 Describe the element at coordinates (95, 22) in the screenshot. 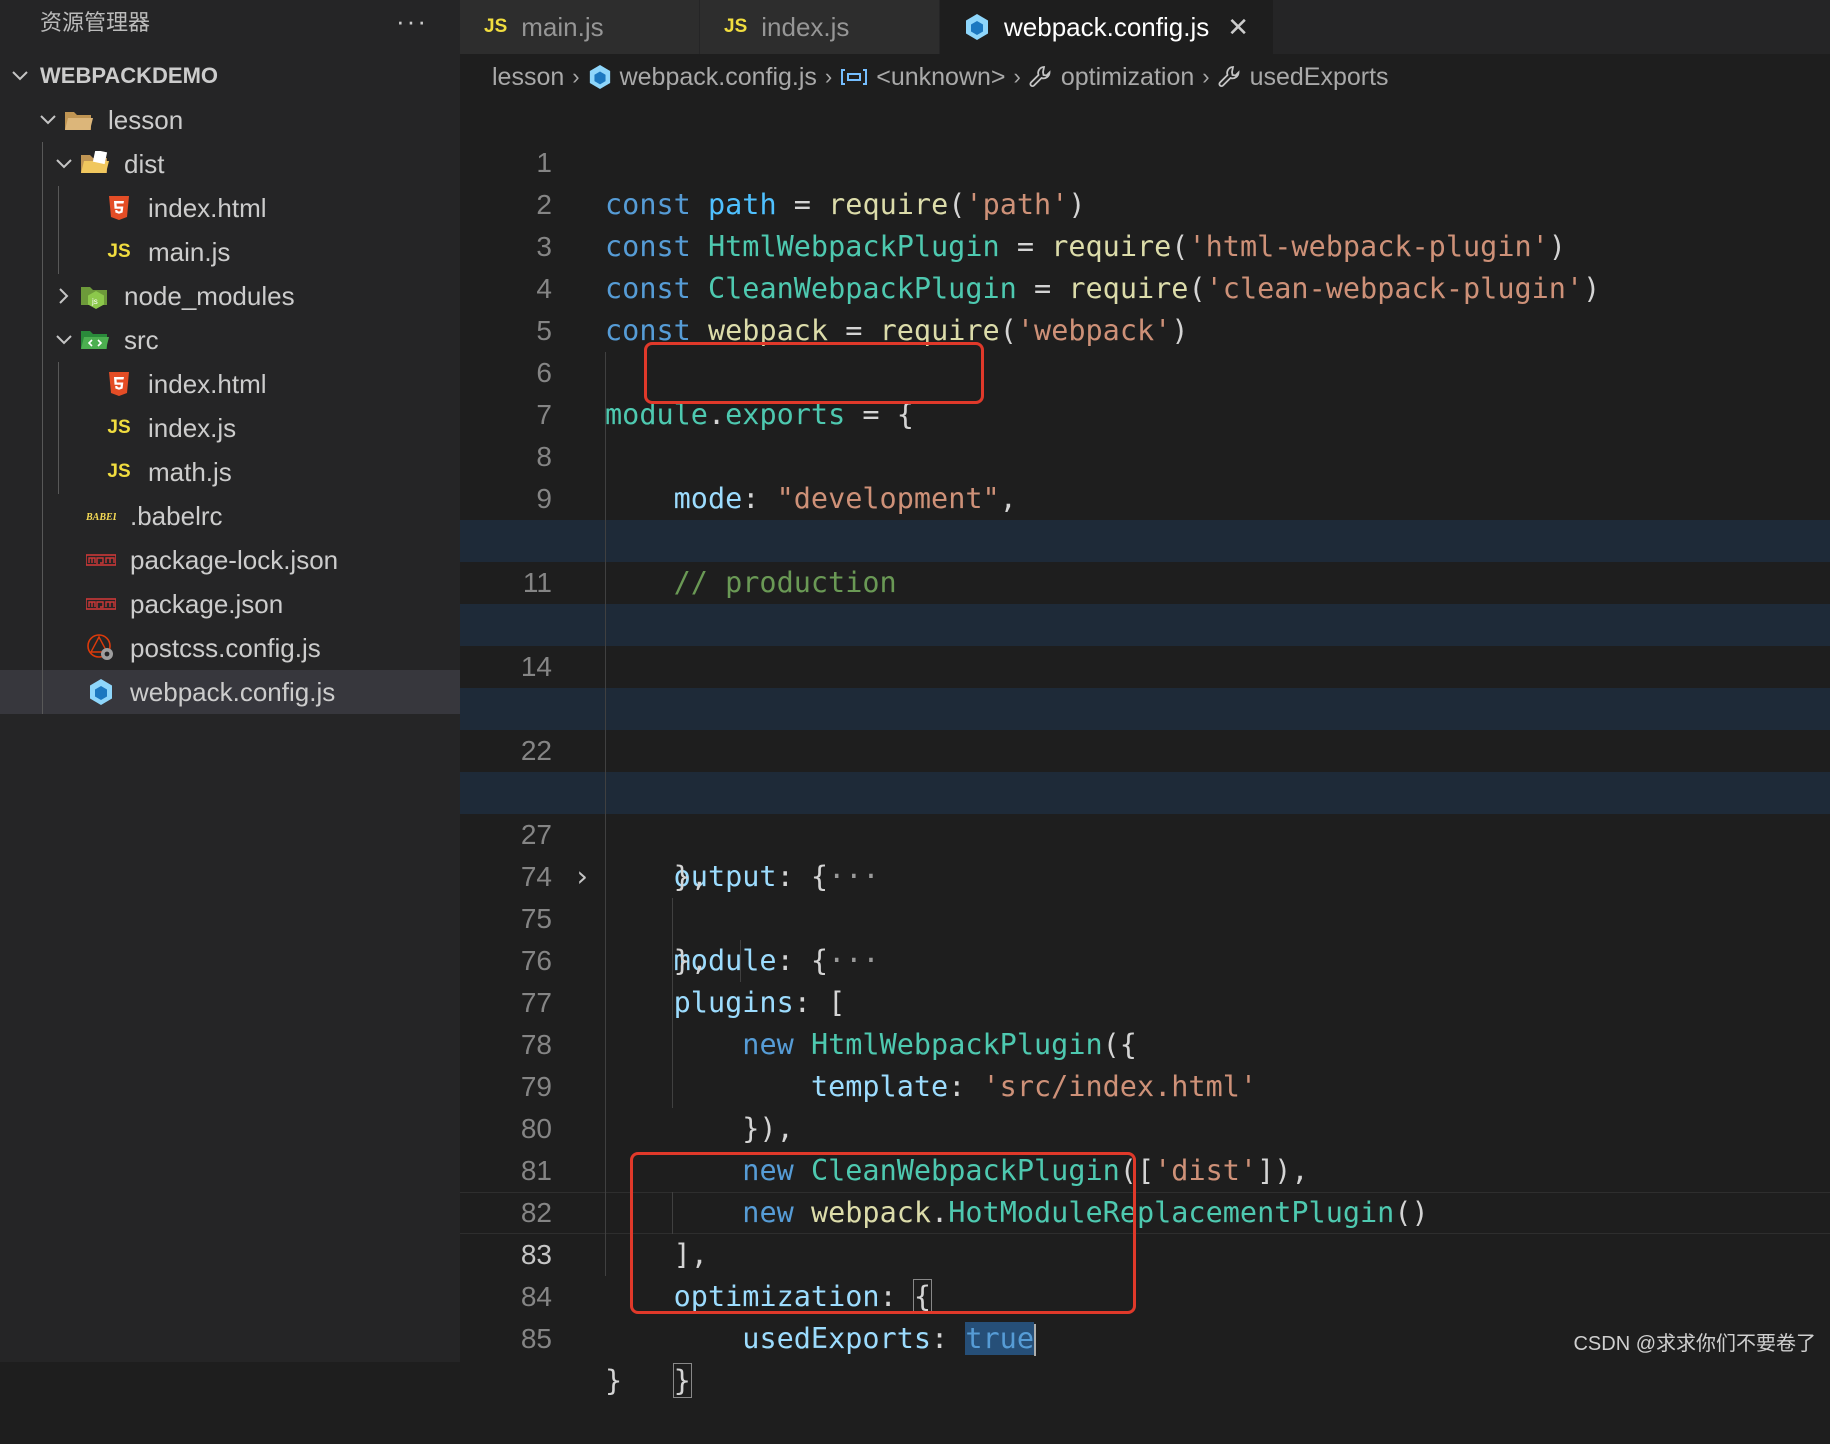

I see `explorer-title: 资源管理器` at that location.